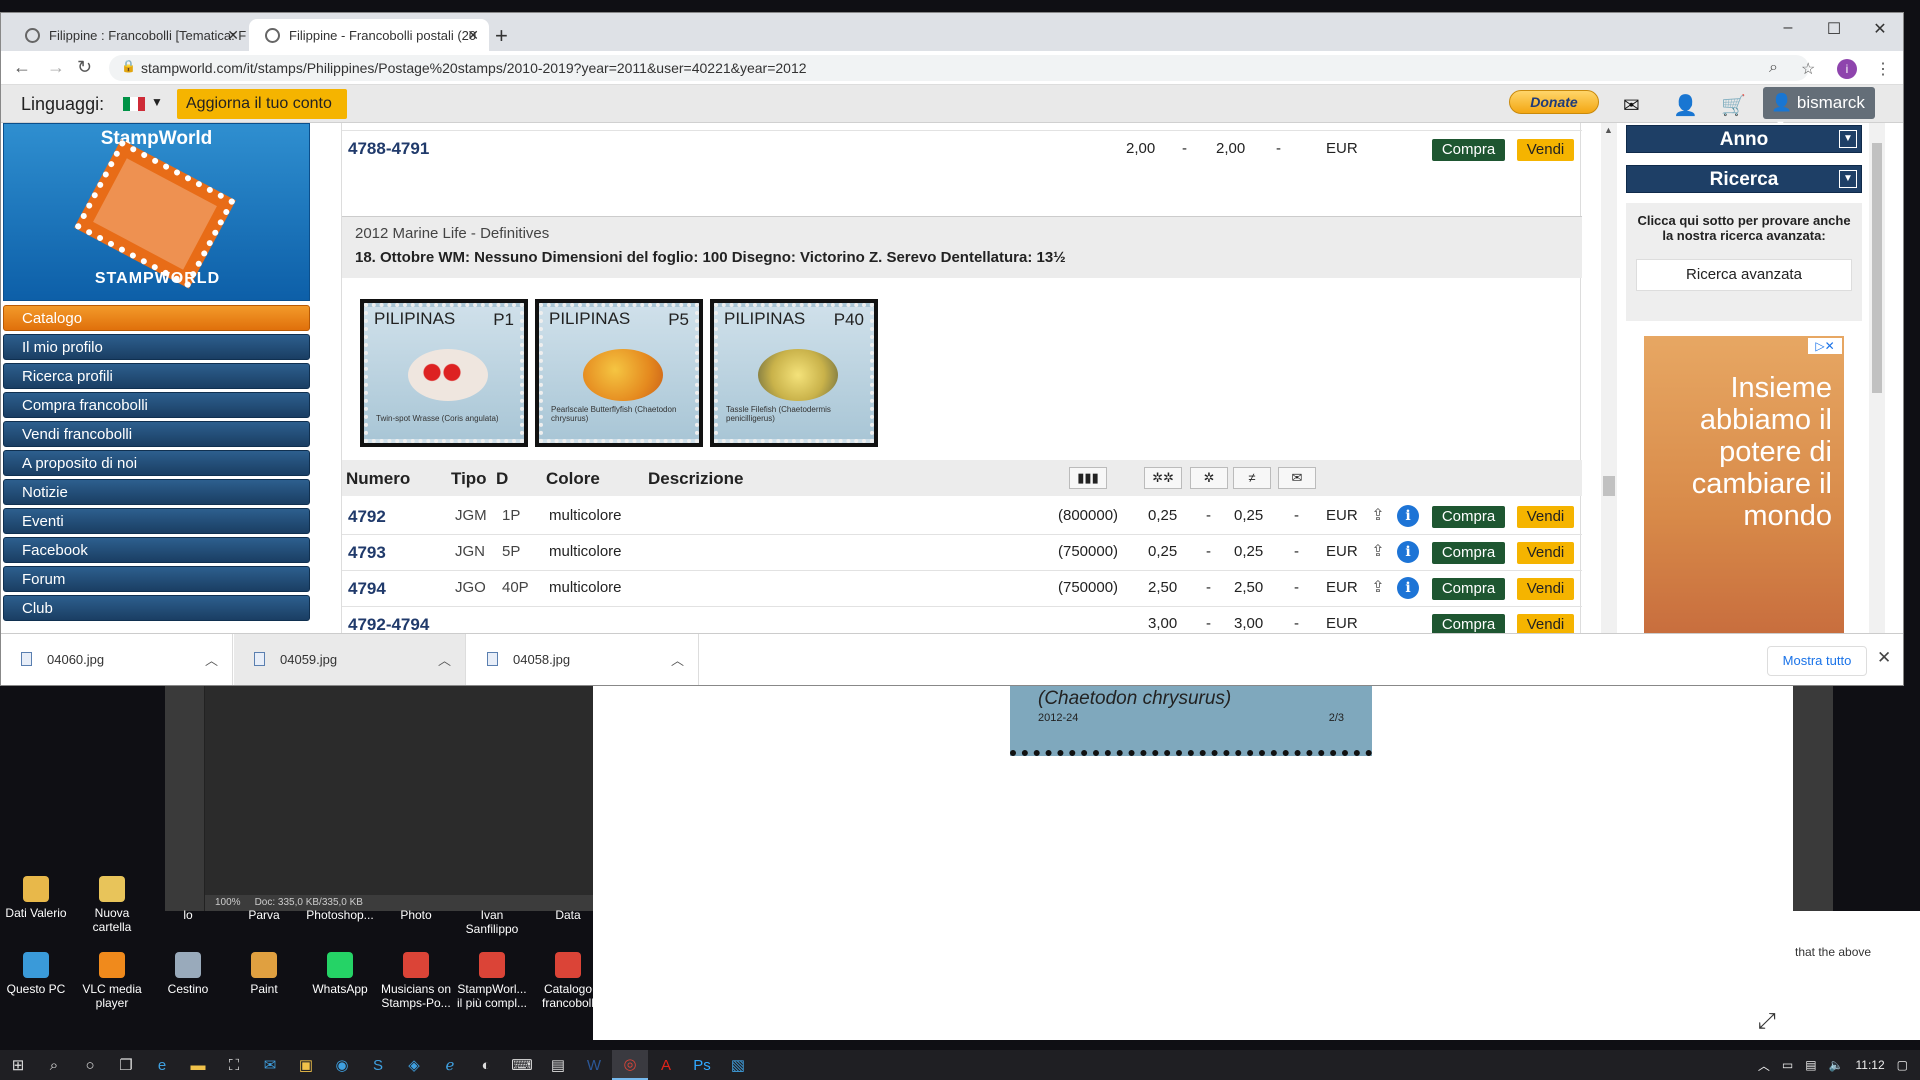 Image resolution: width=1920 pixels, height=1080 pixels. I want to click on download-item: 04060.jpg ︿, so click(117, 659).